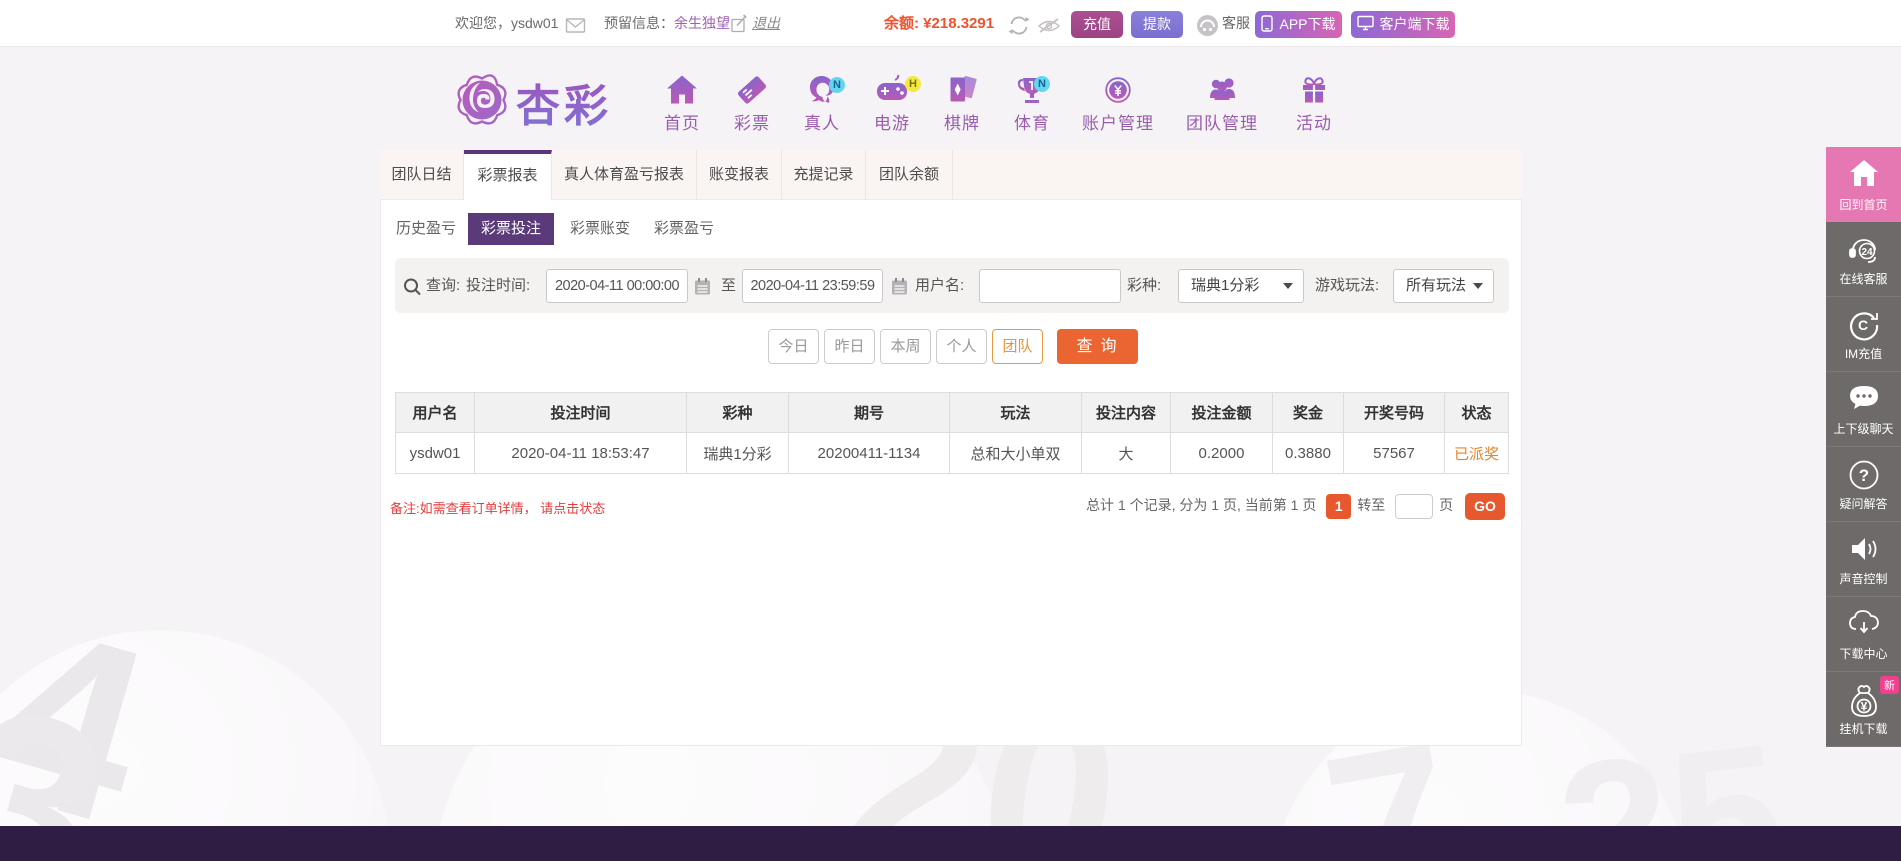  I want to click on svg-text: 杏彩, so click(562, 106).